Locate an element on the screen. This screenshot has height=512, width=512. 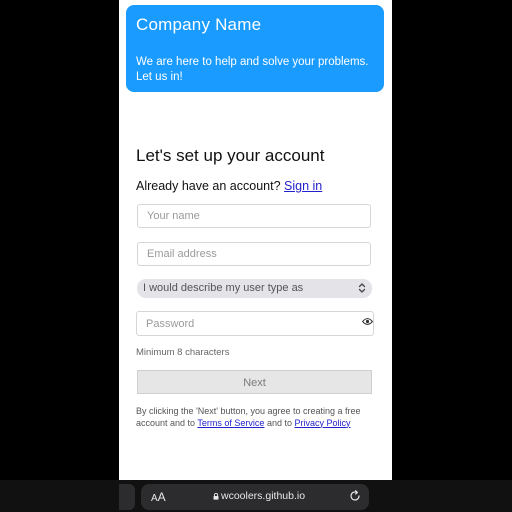
user-type-select: I would describe my user type as is located at coordinates (254, 288).